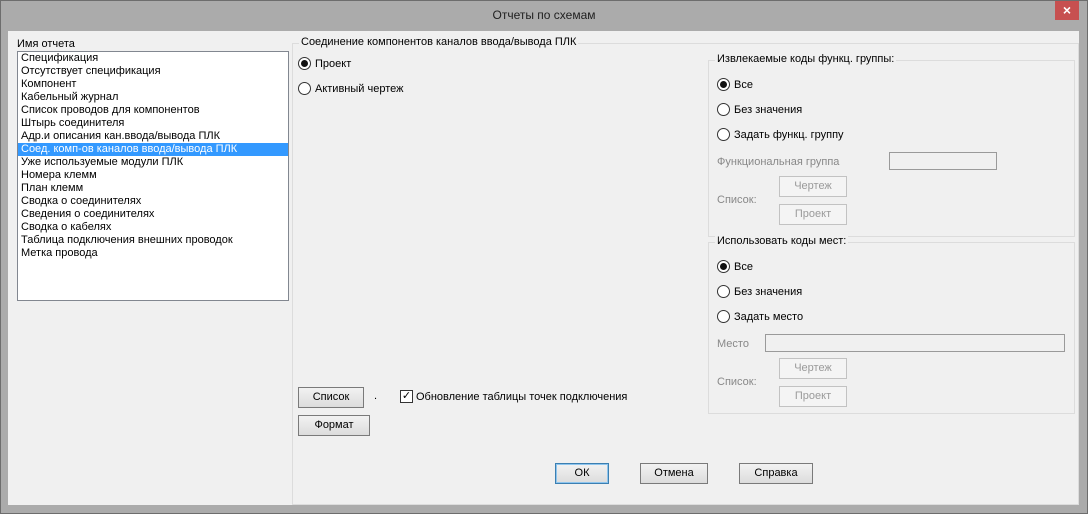 This screenshot has height=514, width=1088. I want to click on ok-button: ОК, so click(582, 473).